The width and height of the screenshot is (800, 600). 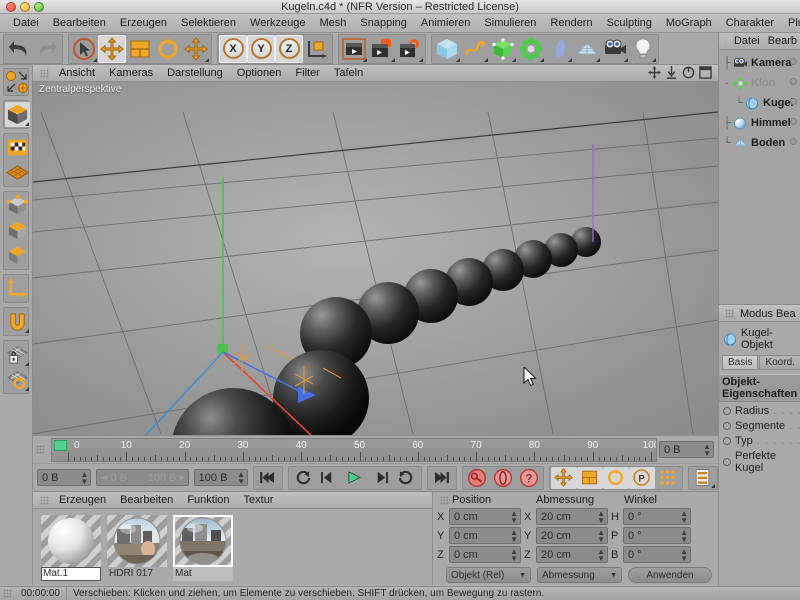 What do you see at coordinates (11, 76) in the screenshot?
I see `texture-axis-button` at bounding box center [11, 76].